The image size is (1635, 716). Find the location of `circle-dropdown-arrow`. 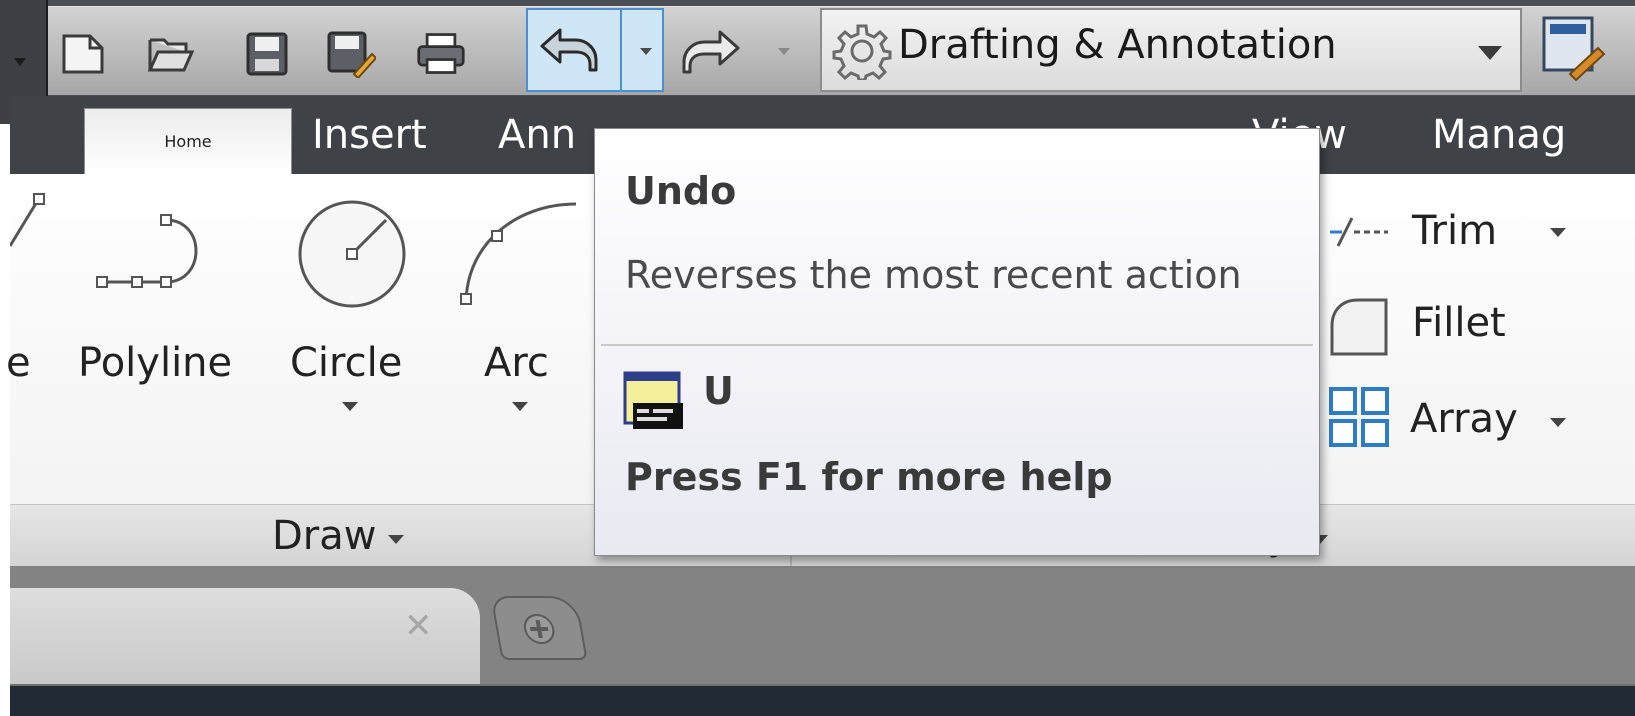

circle-dropdown-arrow is located at coordinates (350, 406).